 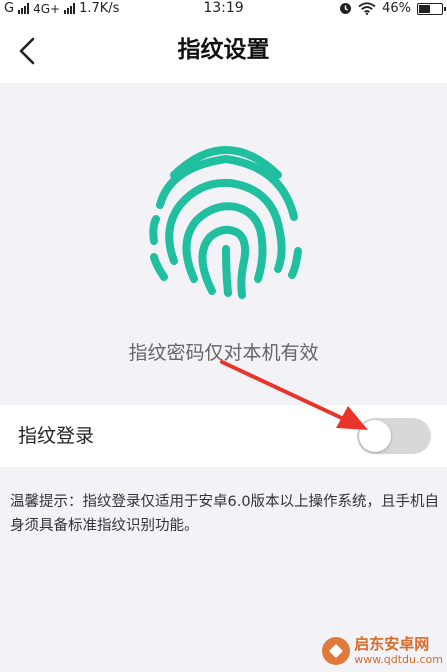 What do you see at coordinates (375, 436) in the screenshot?
I see `toggle-knob` at bounding box center [375, 436].